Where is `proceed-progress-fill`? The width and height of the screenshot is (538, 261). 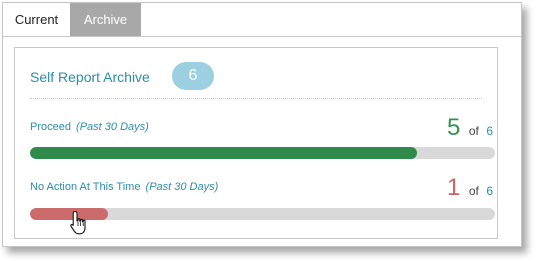
proceed-progress-fill is located at coordinates (224, 153).